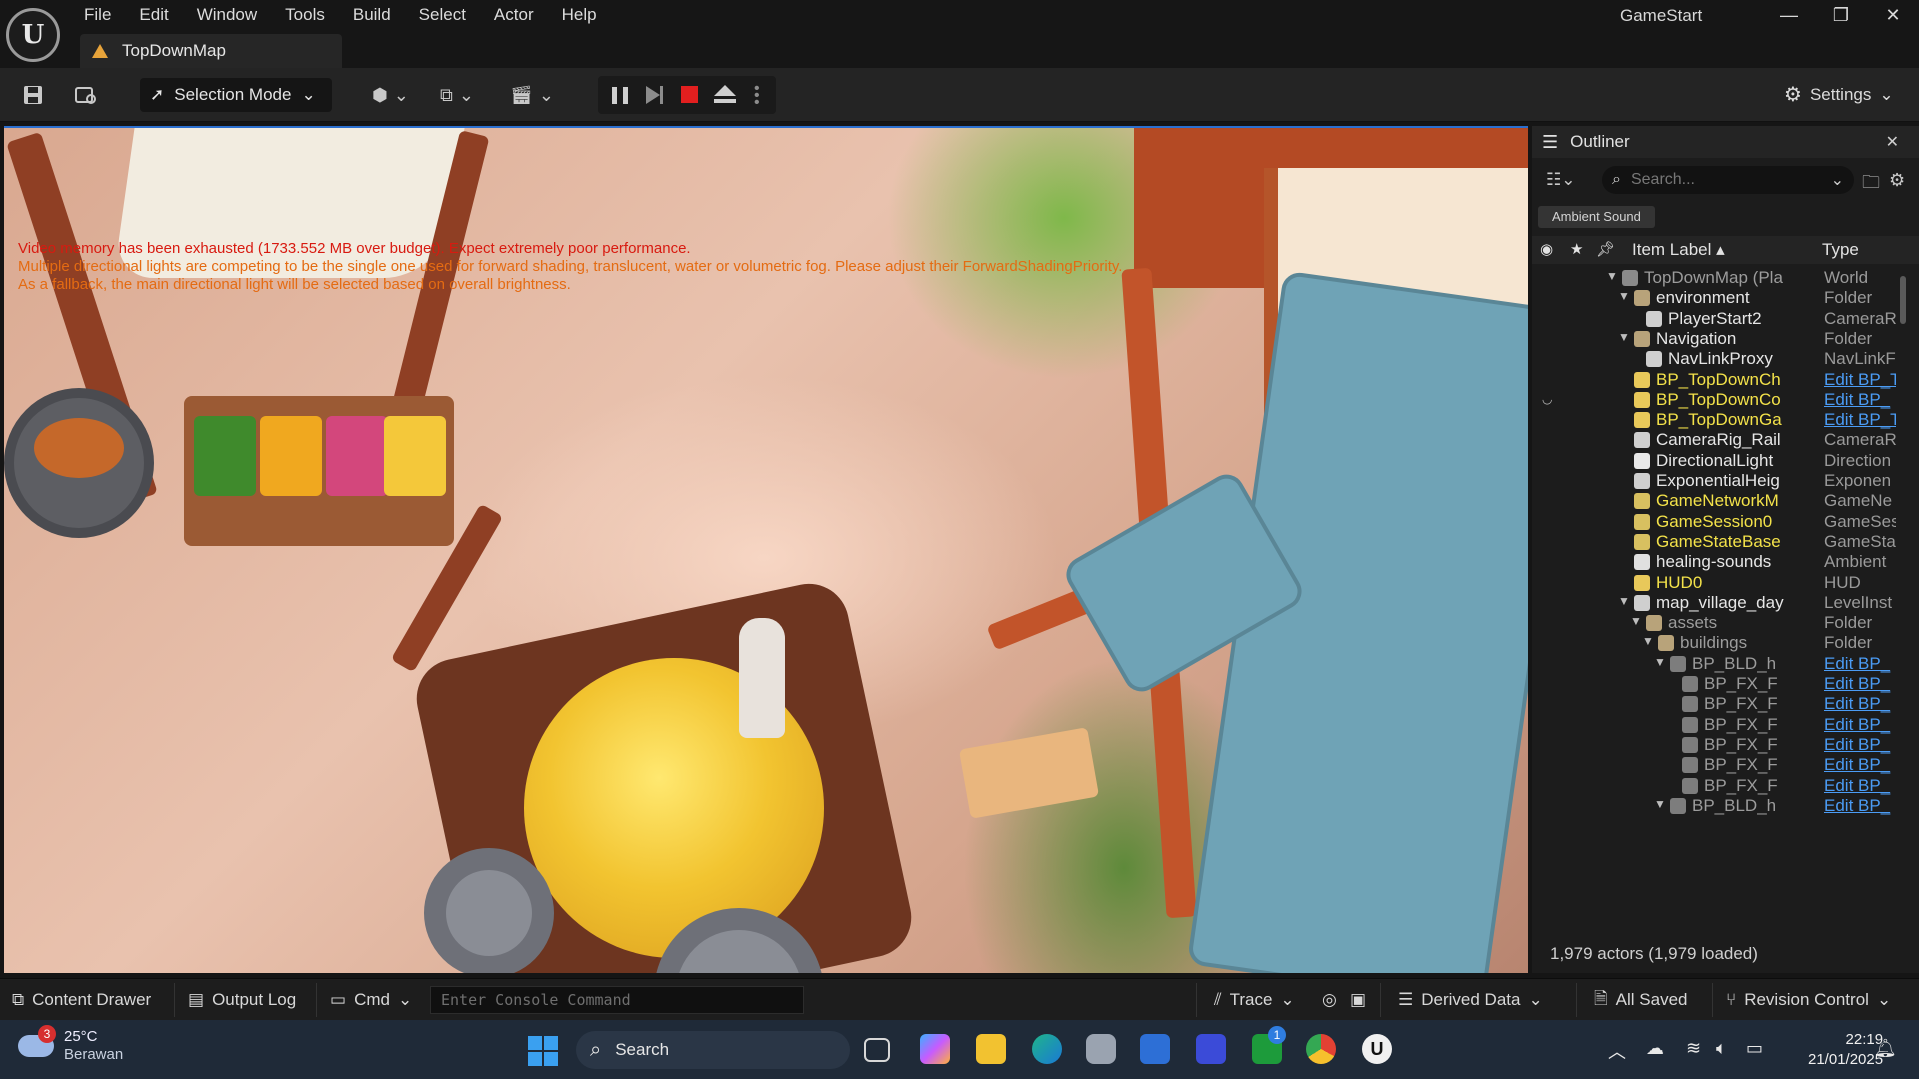 This screenshot has height=1079, width=1919. I want to click on outliner-row-label: BP_FX_F, so click(1741, 704).